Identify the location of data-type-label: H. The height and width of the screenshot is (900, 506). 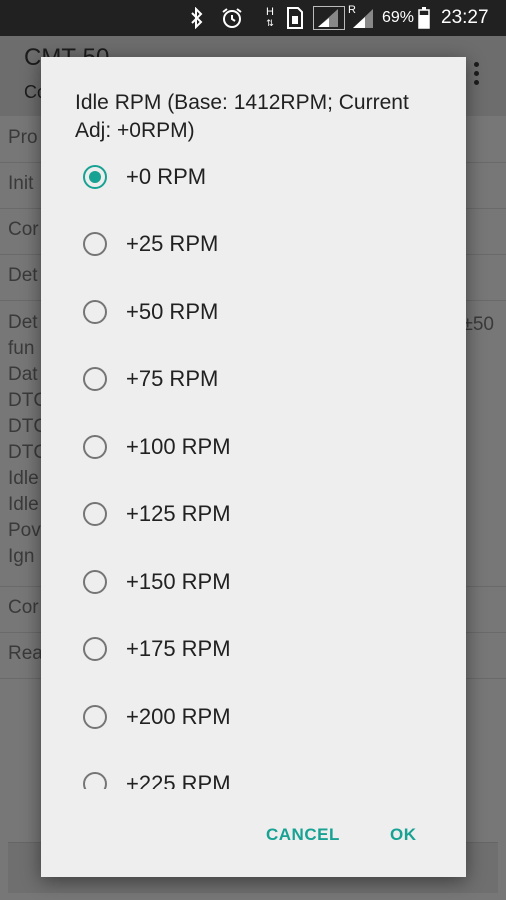
(270, 12).